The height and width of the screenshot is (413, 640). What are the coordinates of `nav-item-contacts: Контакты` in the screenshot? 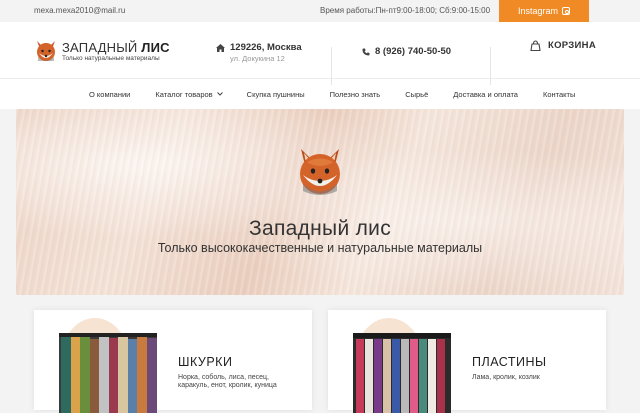 It's located at (559, 94).